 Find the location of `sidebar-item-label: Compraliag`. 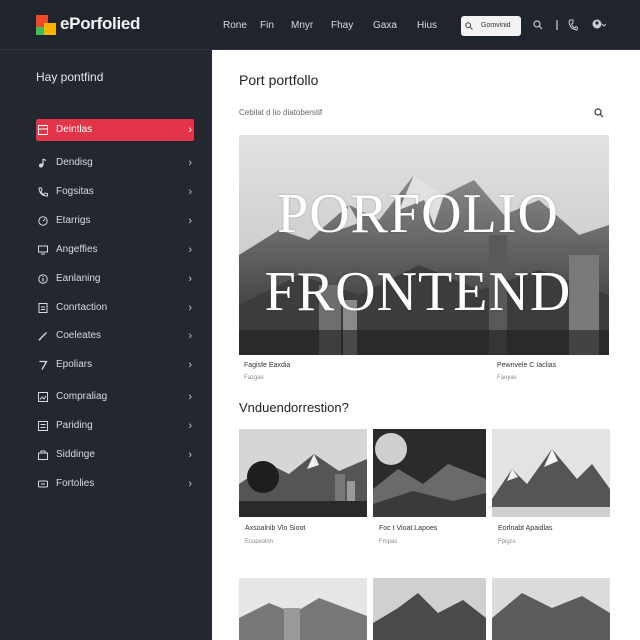

sidebar-item-label: Compraliag is located at coordinates (82, 396).